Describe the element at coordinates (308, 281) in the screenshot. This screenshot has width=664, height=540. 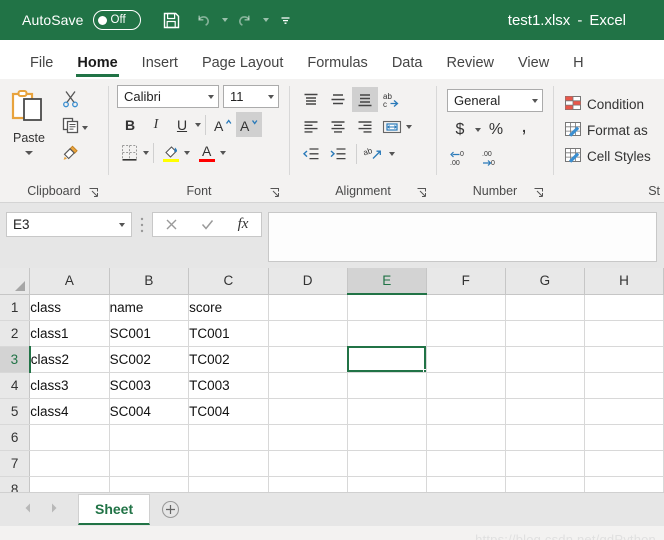
I see `column-header-d: D` at that location.